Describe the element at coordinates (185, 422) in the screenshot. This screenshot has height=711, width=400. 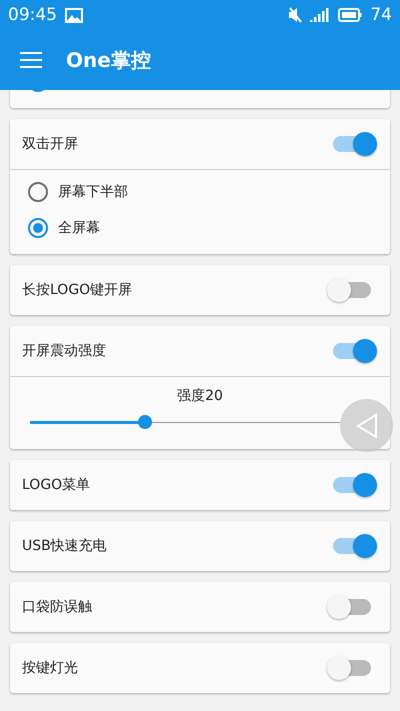
I see `slider-track` at that location.